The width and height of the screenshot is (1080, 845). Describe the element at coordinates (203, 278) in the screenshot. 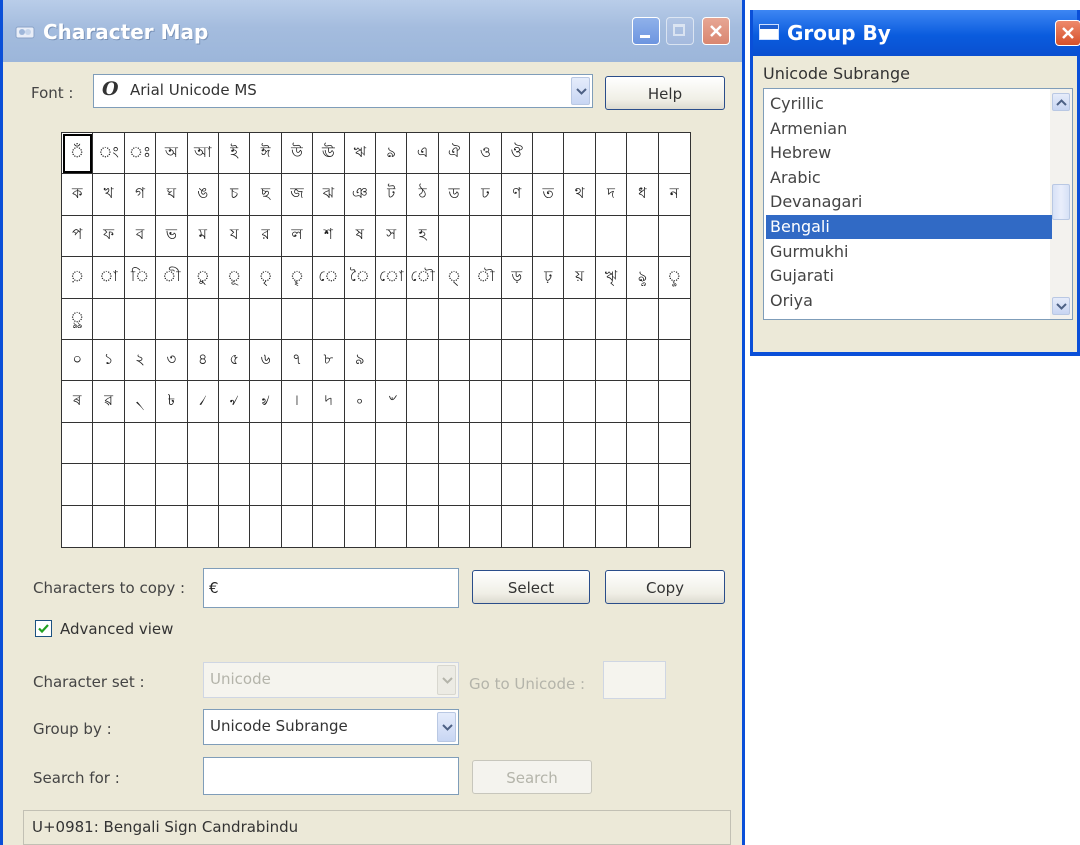

I see `char-cell: ু` at that location.